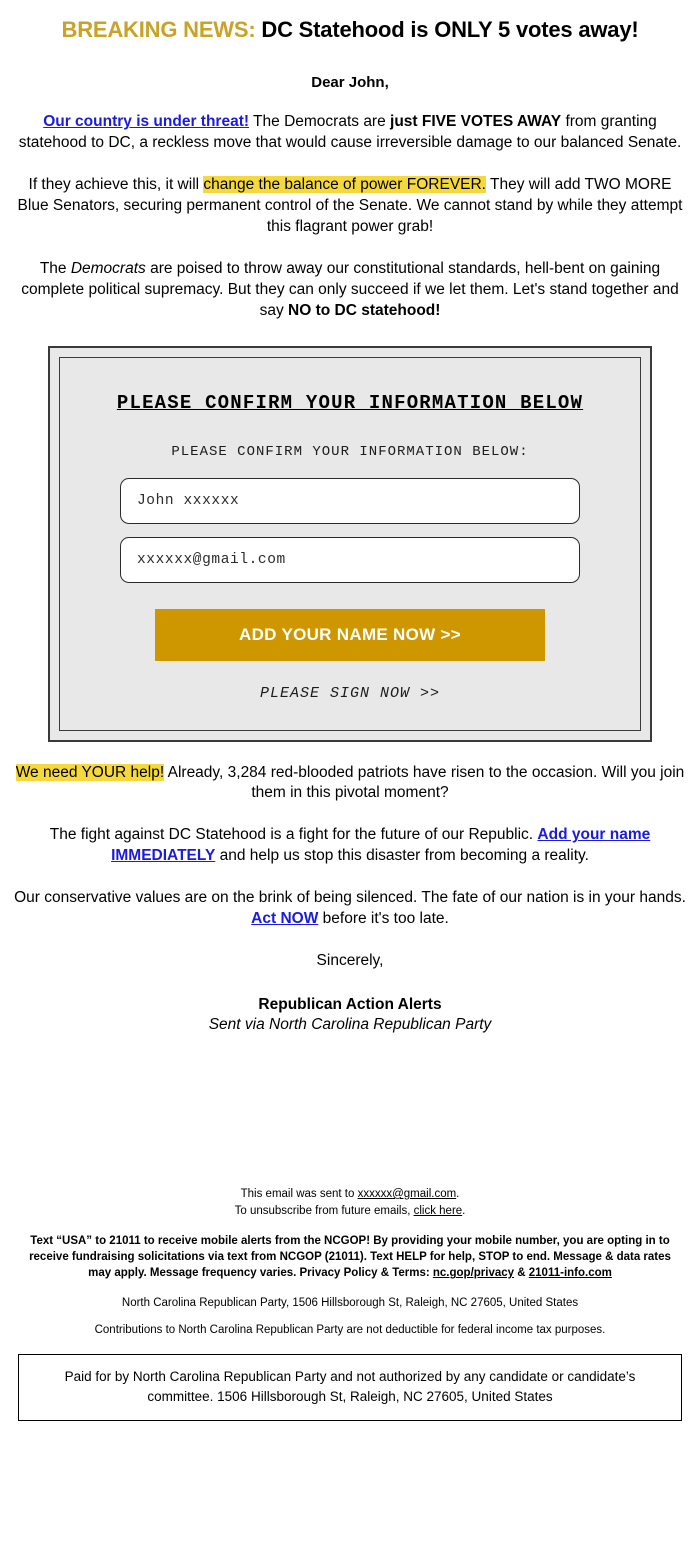 The image size is (700, 1568). I want to click on form-subheading: PLEASE CONFIRM YOUR INFORMATION BELOW:, so click(350, 451).